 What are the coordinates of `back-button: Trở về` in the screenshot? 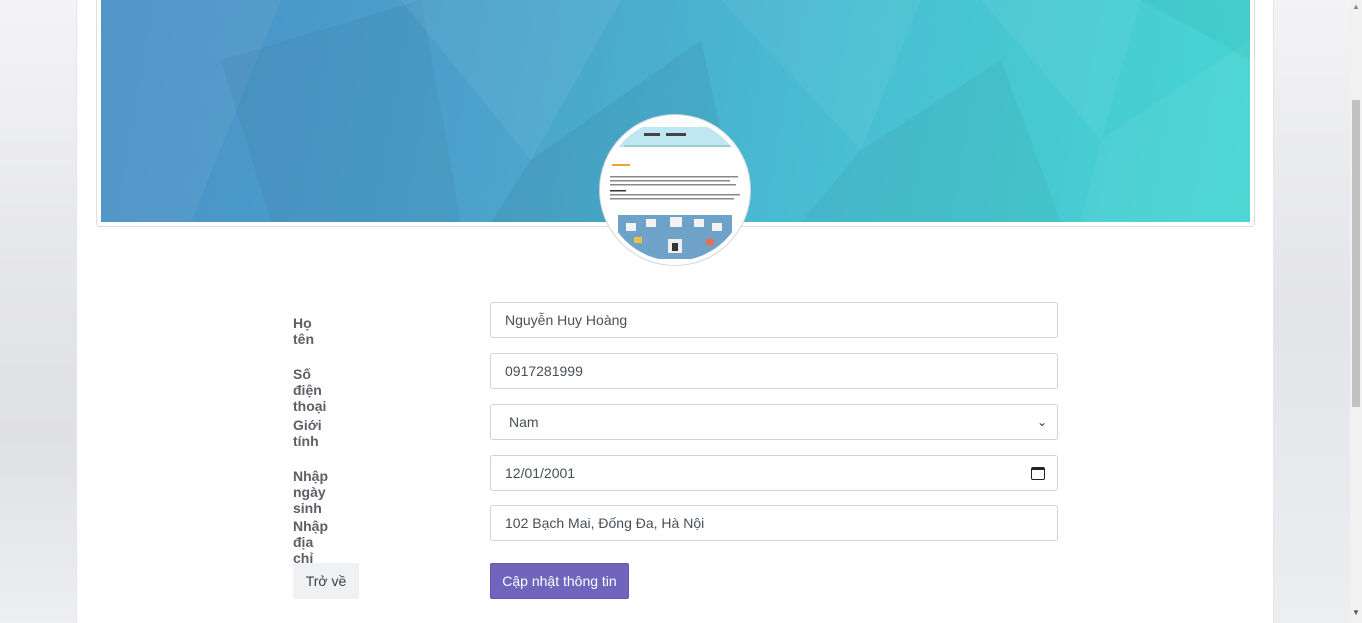 It's located at (326, 581).